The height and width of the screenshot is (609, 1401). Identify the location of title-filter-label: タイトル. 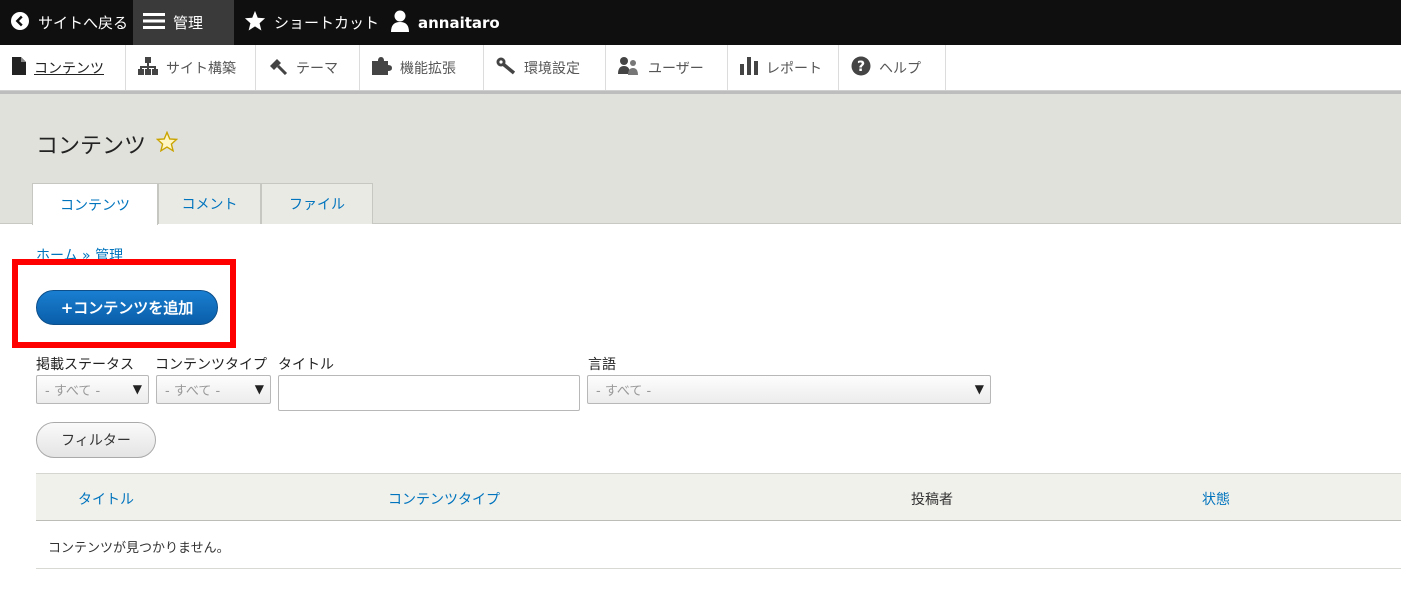
(306, 365).